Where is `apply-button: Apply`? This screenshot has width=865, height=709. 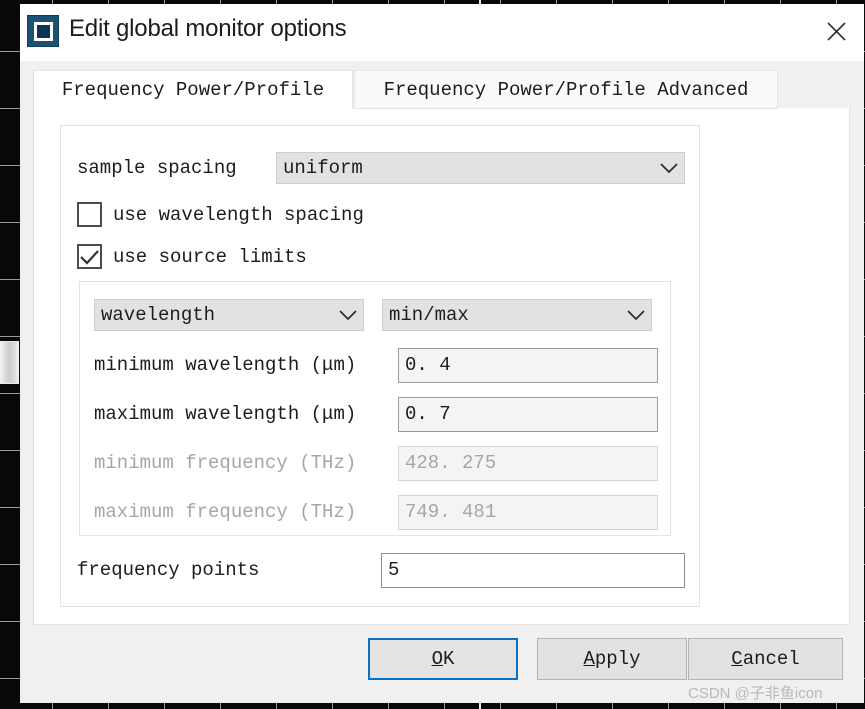
apply-button: Apply is located at coordinates (612, 659).